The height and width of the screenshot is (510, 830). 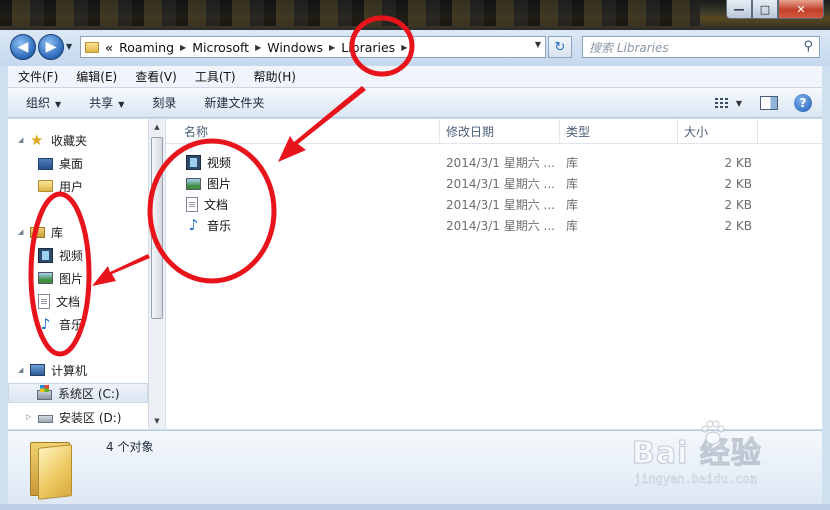 What do you see at coordinates (619, 131) in the screenshot?
I see `column-header-type: 类型` at bounding box center [619, 131].